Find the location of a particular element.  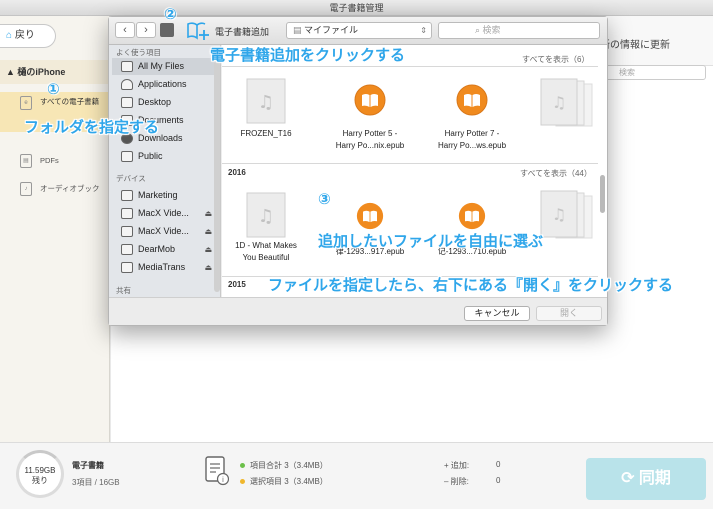

back-button: ⌂ 戻り is located at coordinates (28, 36).